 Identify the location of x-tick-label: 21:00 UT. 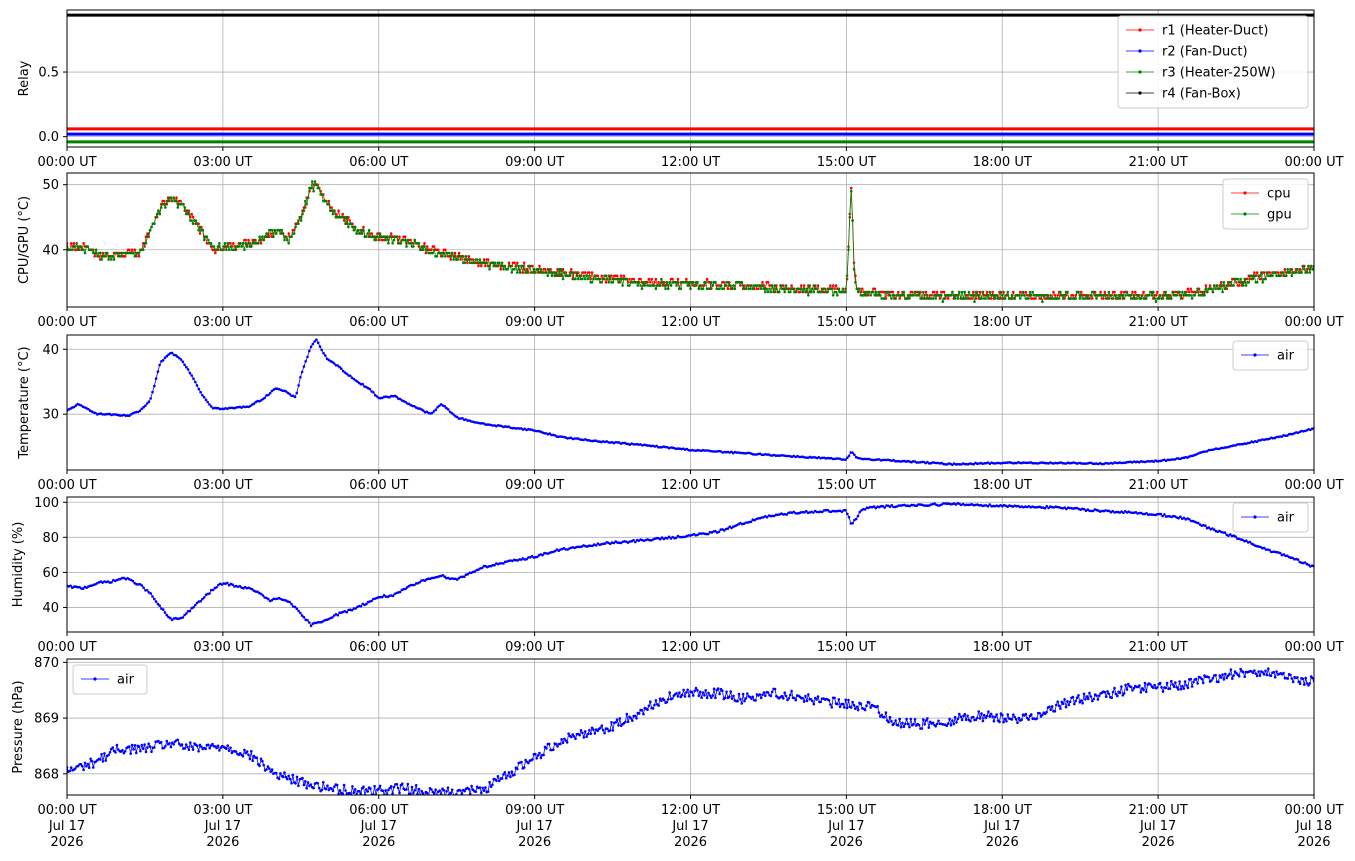
(1158, 162).